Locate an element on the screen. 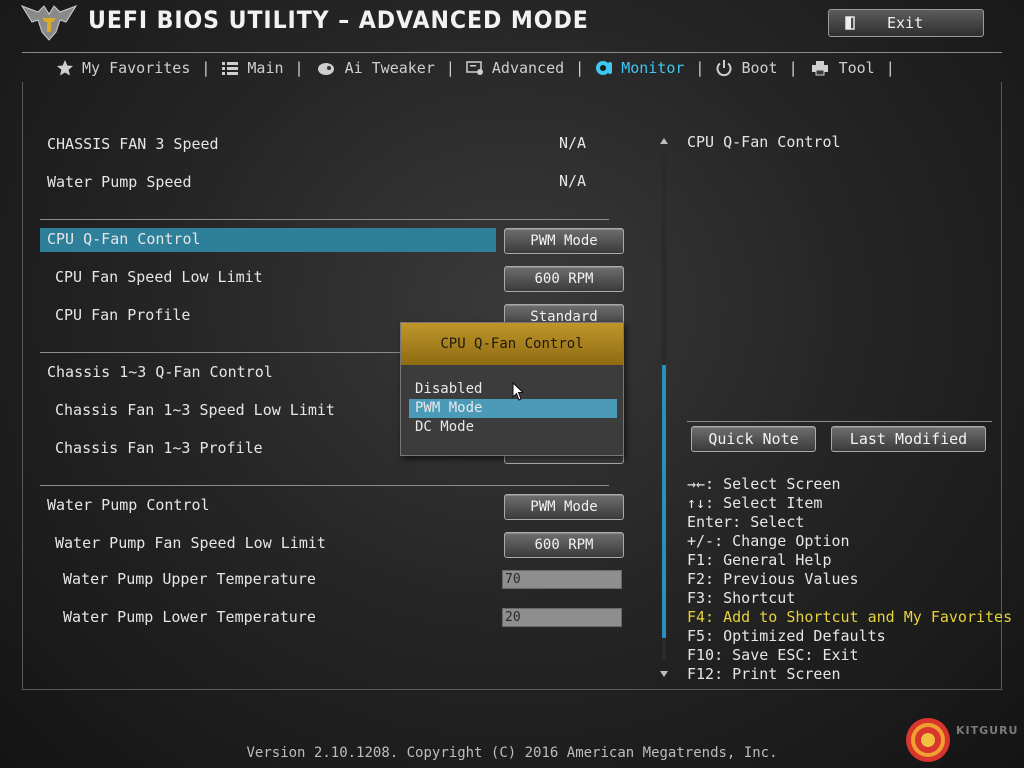 This screenshot has width=1024, height=768. tab-label: Tool is located at coordinates (856, 67).